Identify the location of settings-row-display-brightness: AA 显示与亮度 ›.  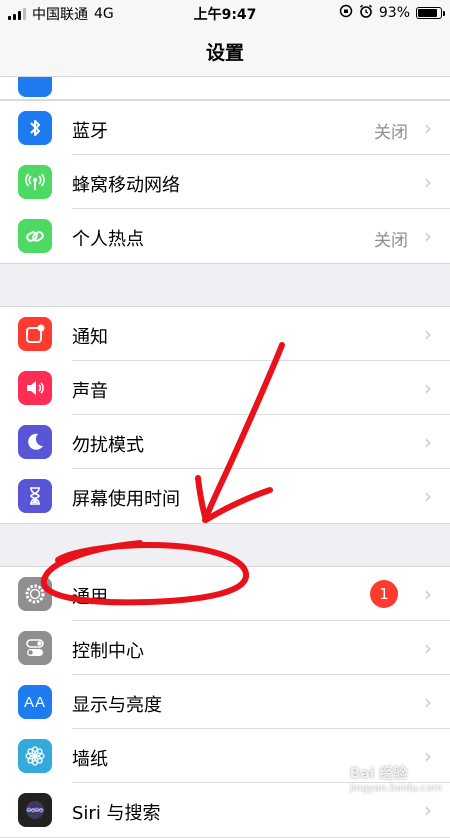
(225, 702).